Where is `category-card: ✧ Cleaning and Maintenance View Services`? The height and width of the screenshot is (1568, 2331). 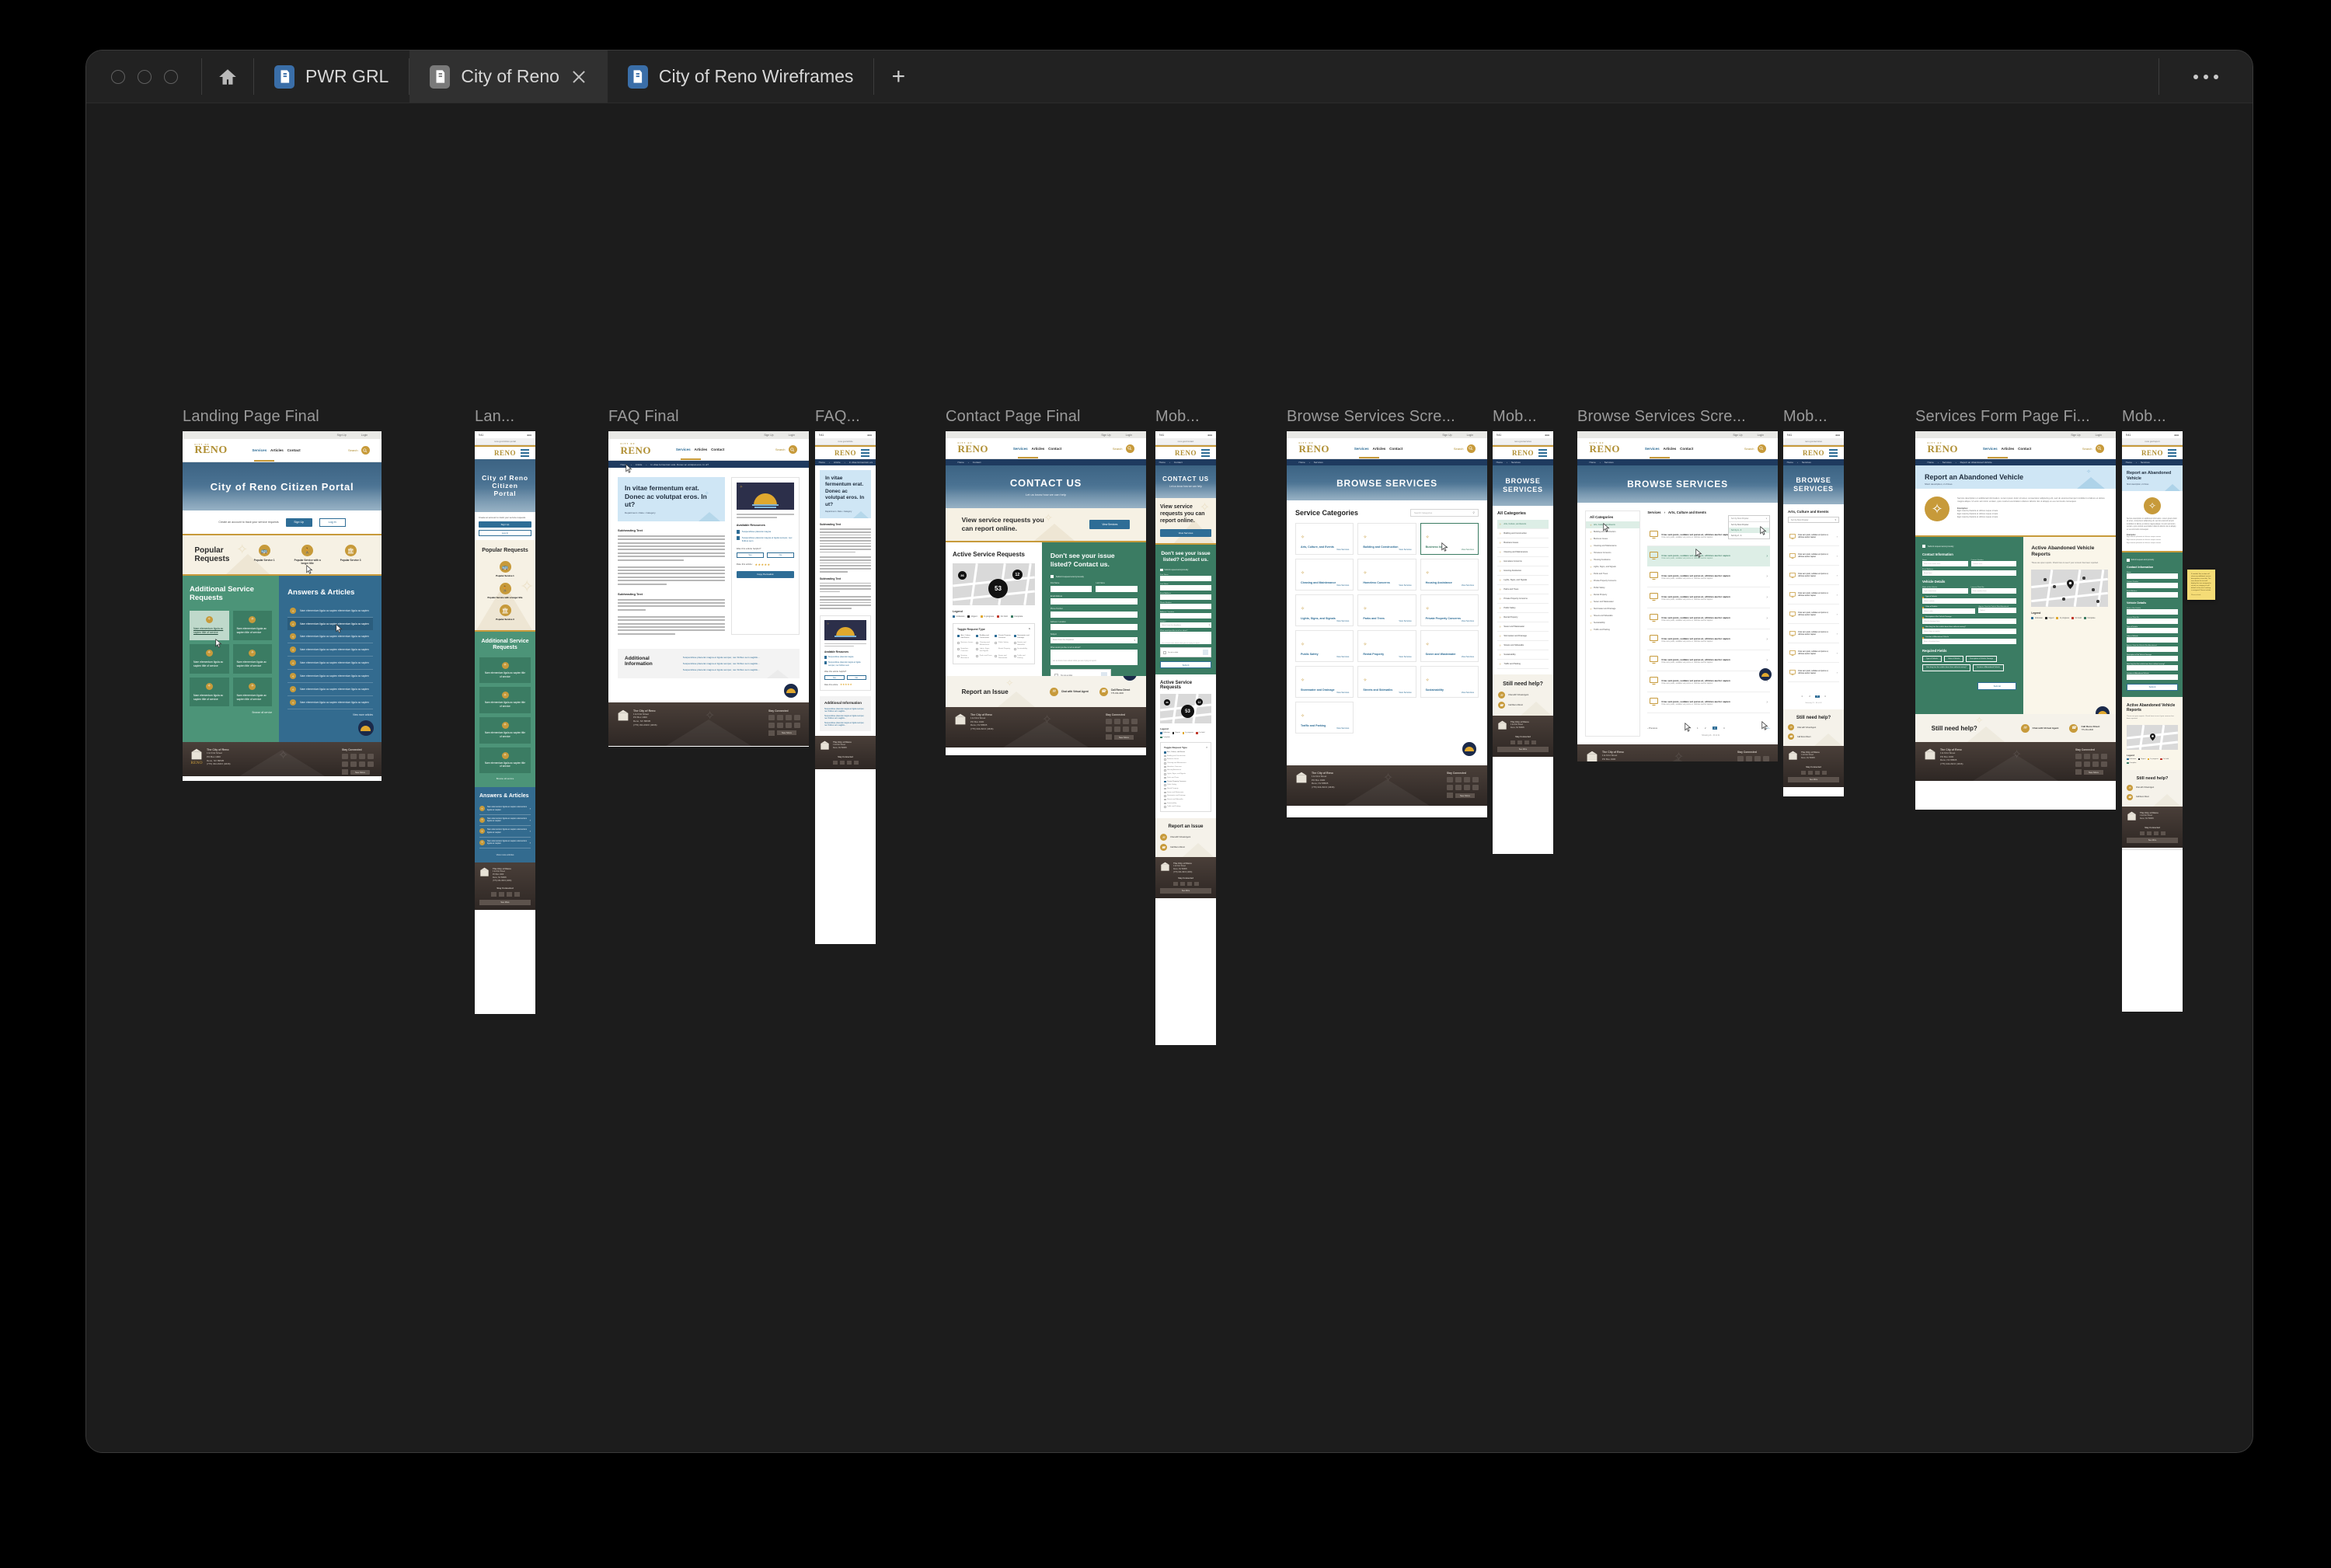
category-card: ✧ Cleaning and Maintenance View Services is located at coordinates (1325, 575).